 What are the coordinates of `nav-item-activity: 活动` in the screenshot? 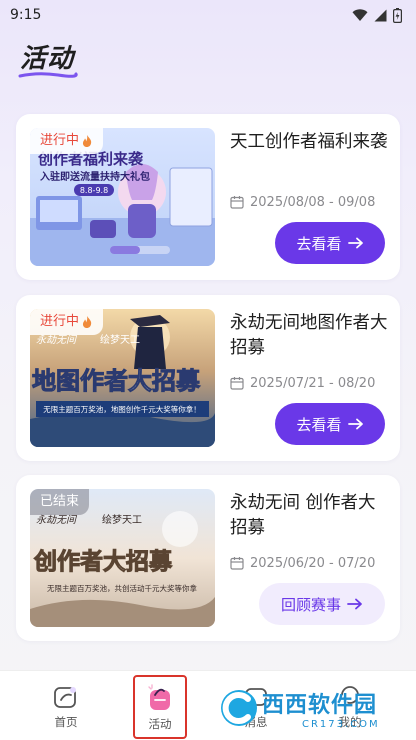 It's located at (160, 707).